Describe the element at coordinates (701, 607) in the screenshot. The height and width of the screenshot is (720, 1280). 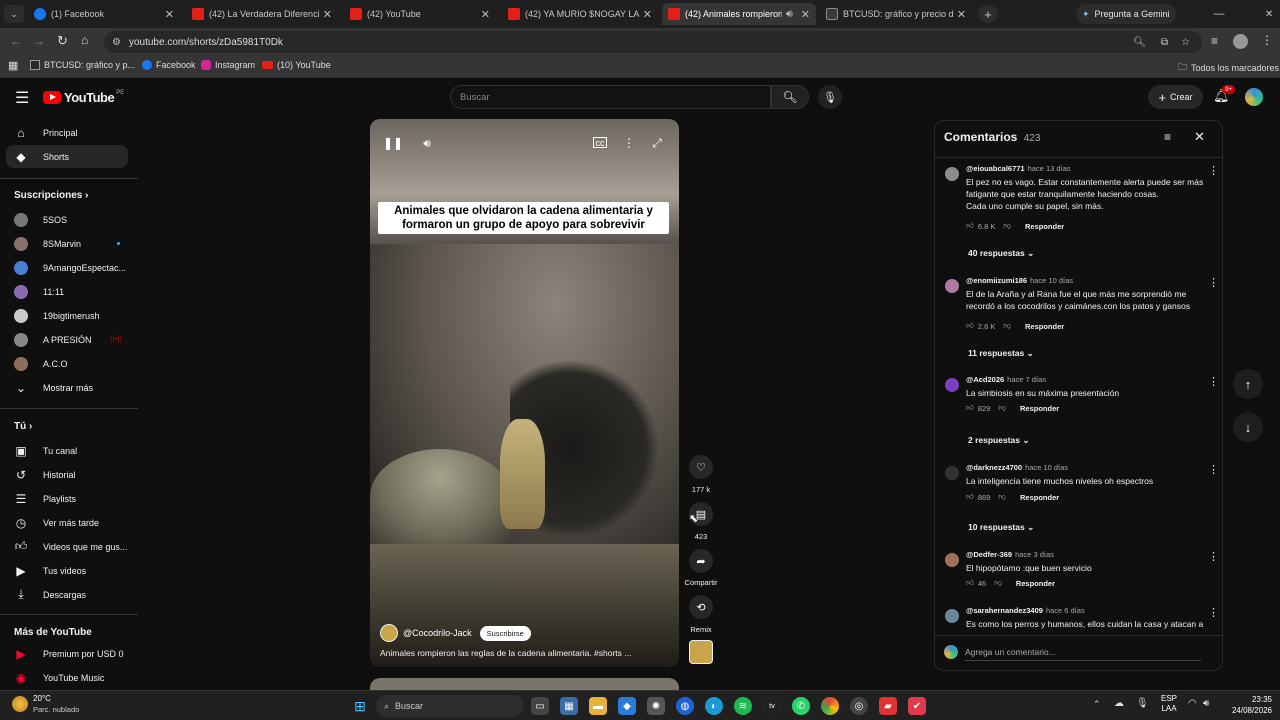
I see `remix-button: ⟲` at that location.